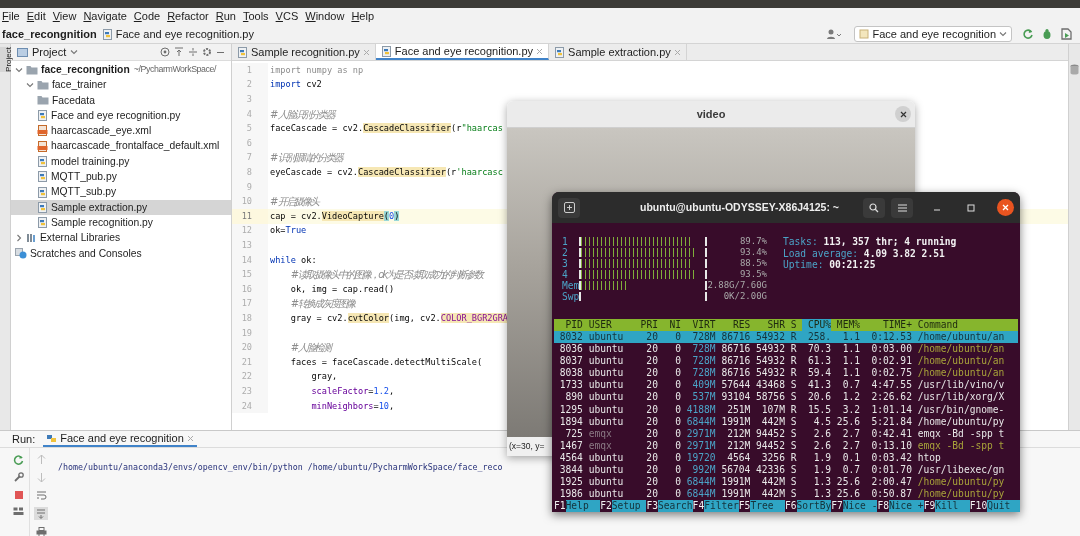  Describe the element at coordinates (121, 207) in the screenshot. I see `tree-item: Sample extraction.py` at that location.